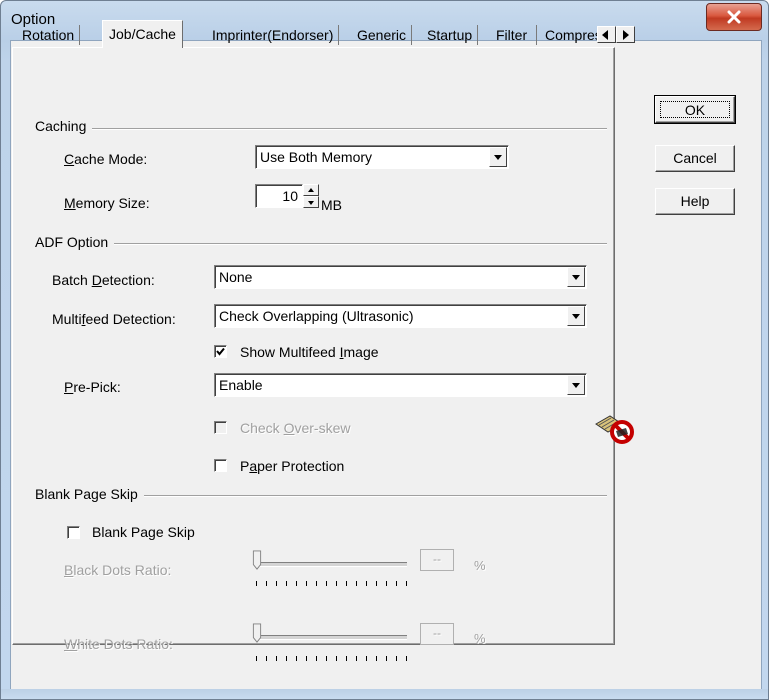  I want to click on tab-filter: Filter, so click(517, 35).